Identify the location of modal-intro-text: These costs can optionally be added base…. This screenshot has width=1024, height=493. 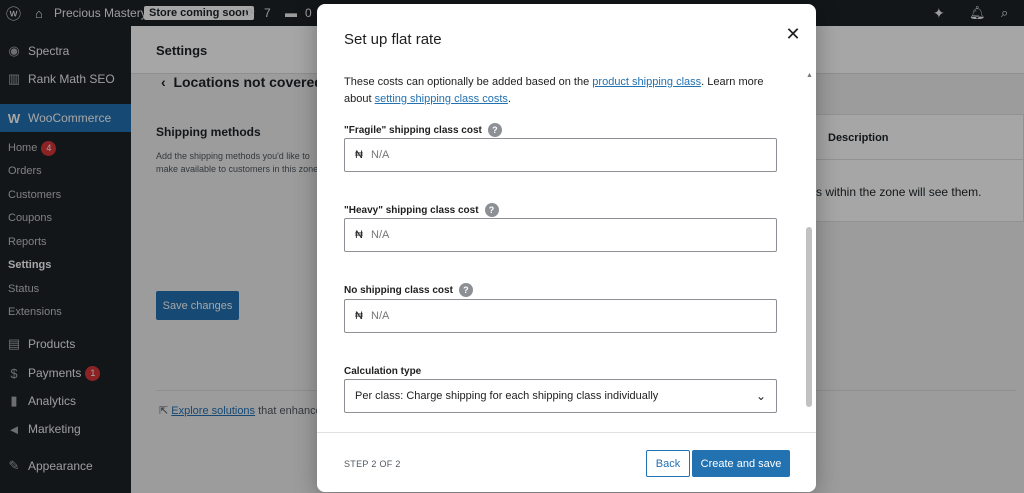
(559, 91).